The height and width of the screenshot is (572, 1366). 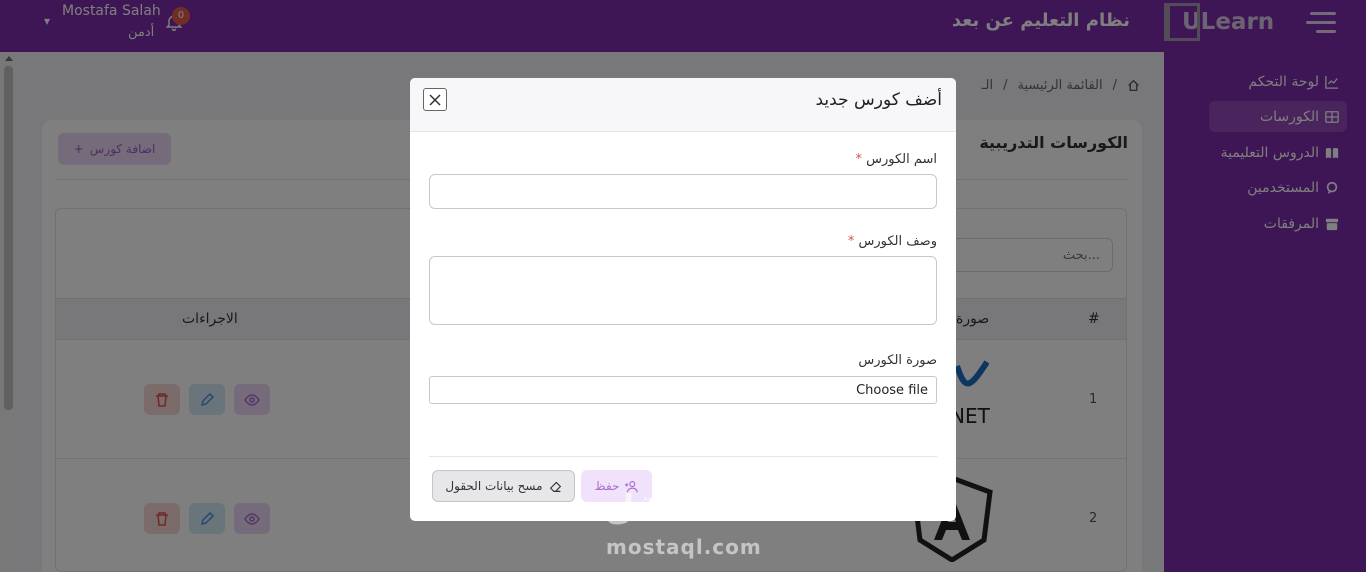 What do you see at coordinates (892, 241) in the screenshot?
I see `course-description-label: * وصف الكورس` at bounding box center [892, 241].